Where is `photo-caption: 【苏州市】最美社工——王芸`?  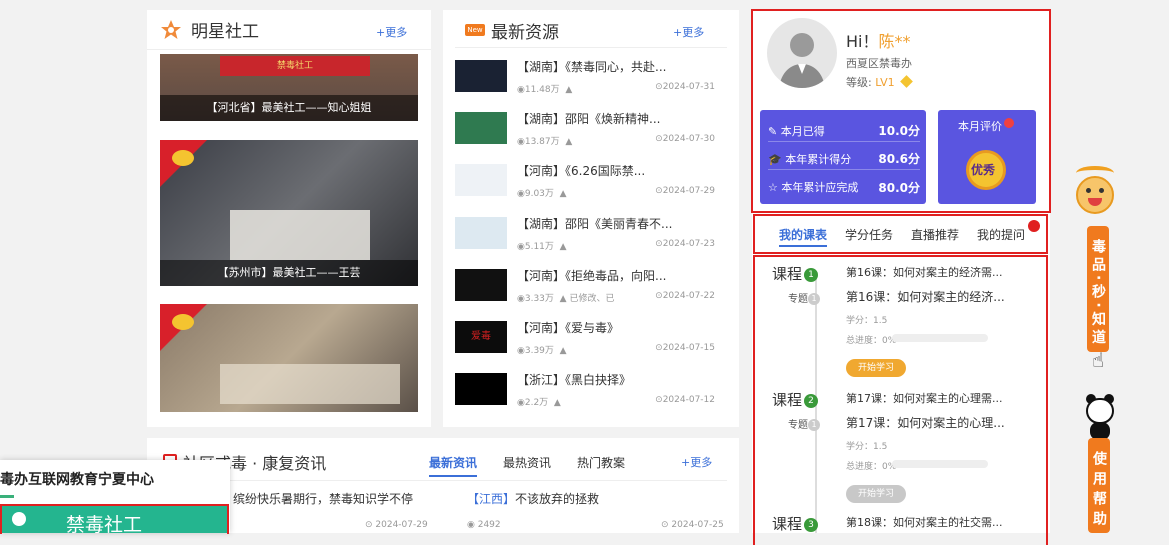
photo-caption: 【苏州市】最美社工——王芸 is located at coordinates (289, 273).